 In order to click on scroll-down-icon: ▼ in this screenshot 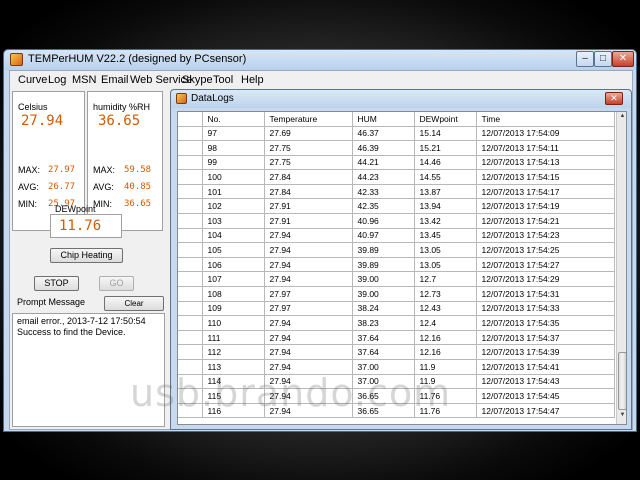, I will do `click(622, 417)`.